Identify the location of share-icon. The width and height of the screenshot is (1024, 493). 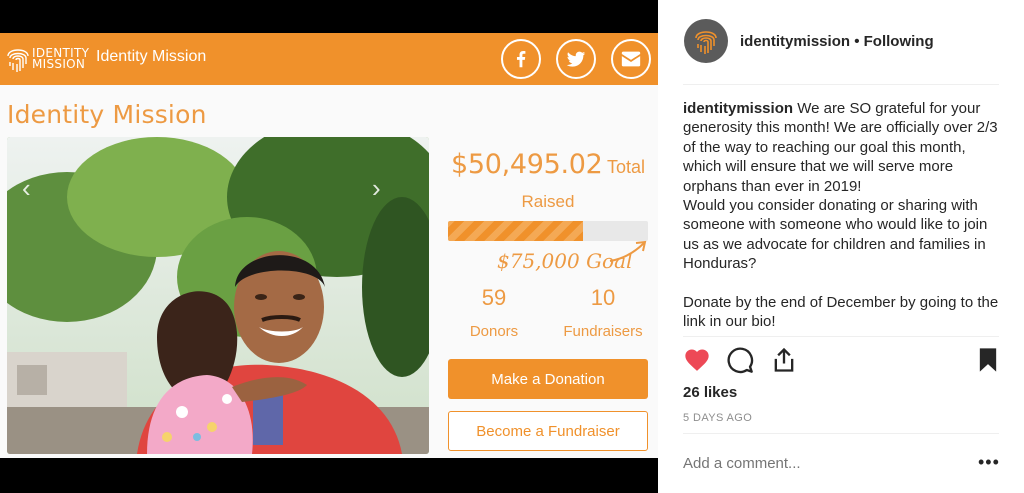
(784, 359).